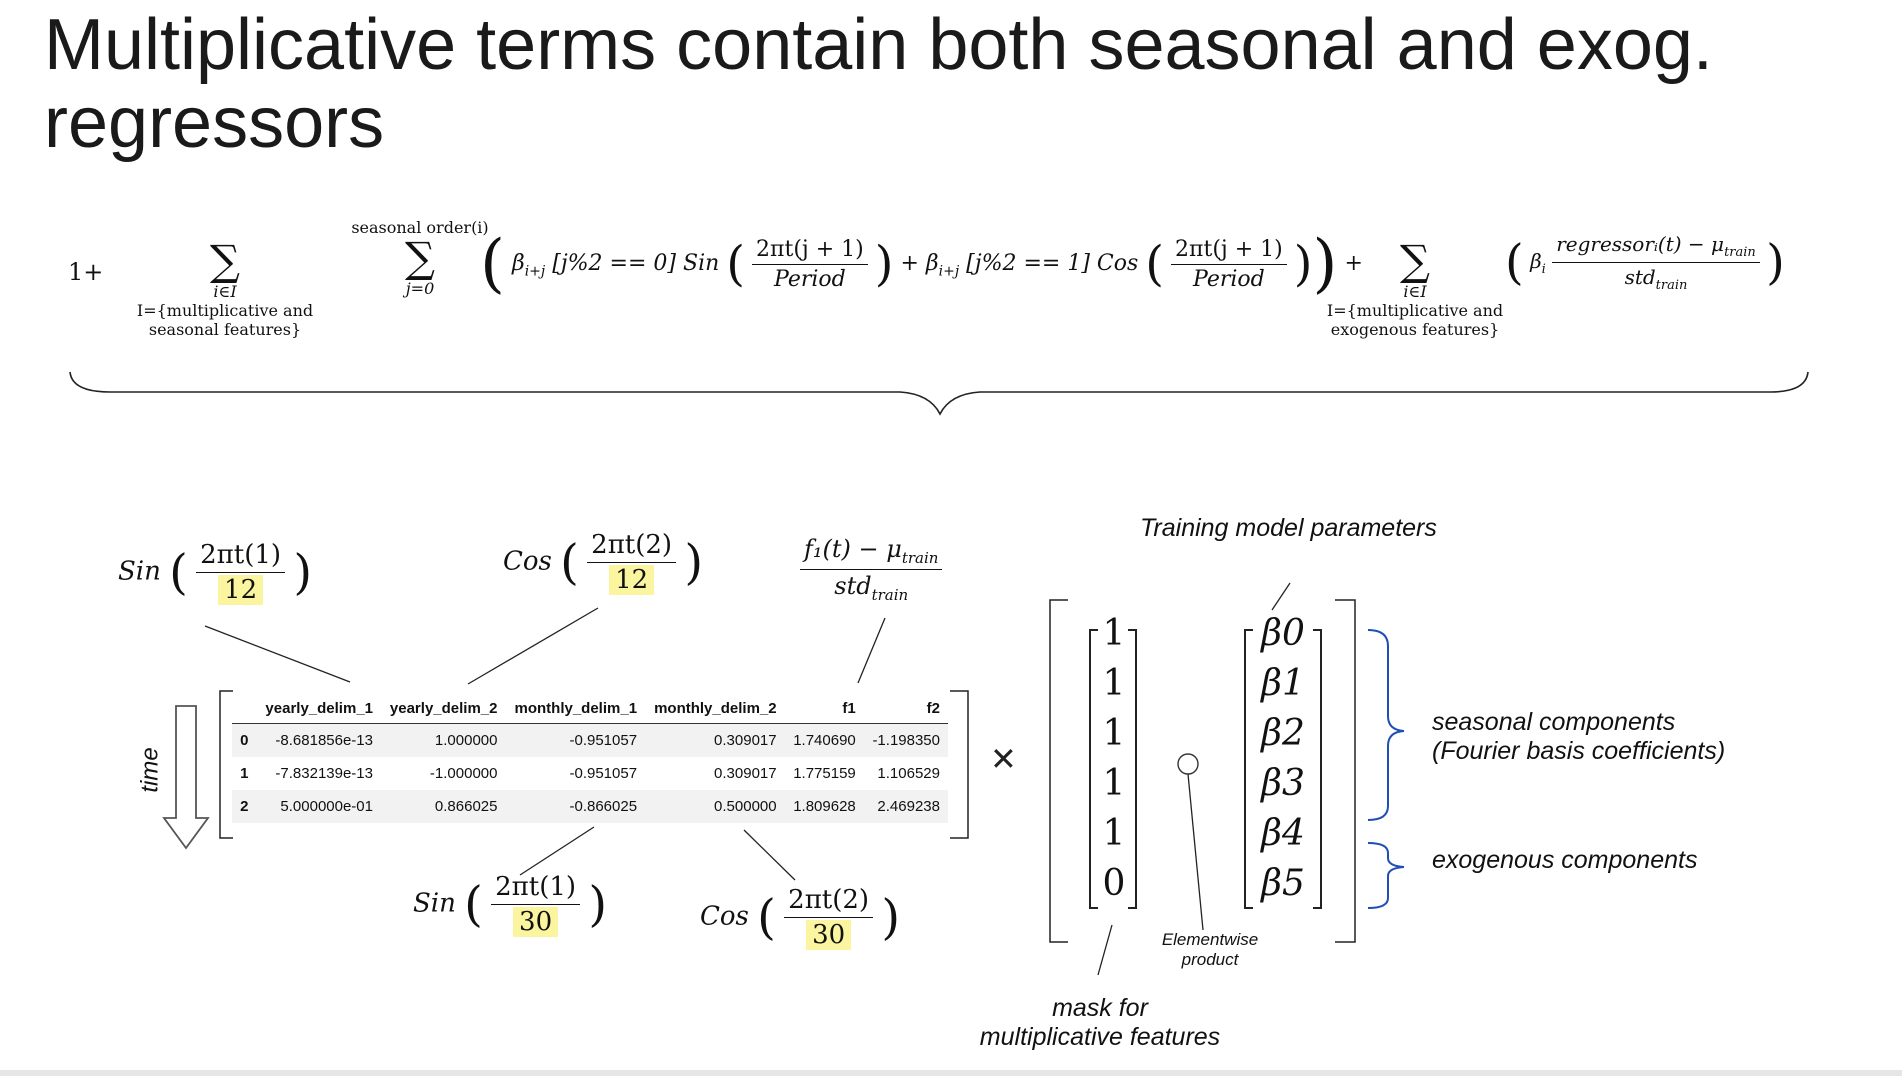  What do you see at coordinates (533, 646) in the screenshot?
I see `connector-cos12` at bounding box center [533, 646].